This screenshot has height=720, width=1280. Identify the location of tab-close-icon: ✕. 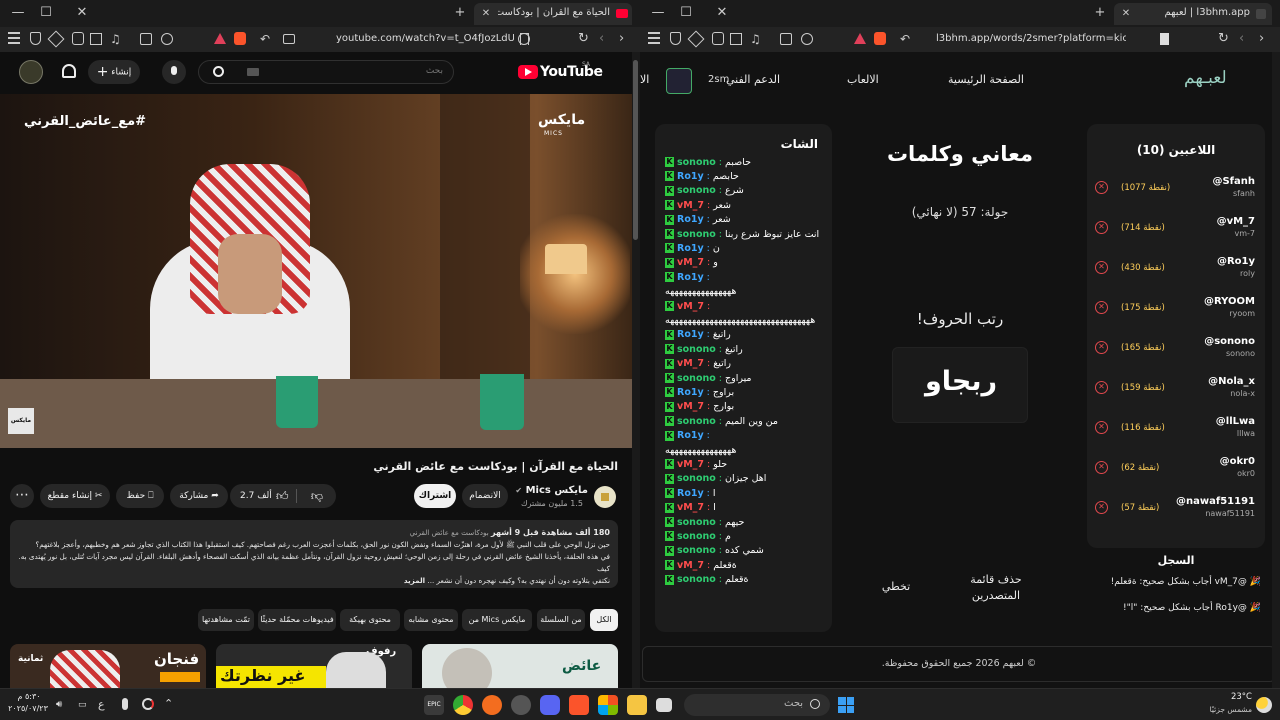
(486, 14).